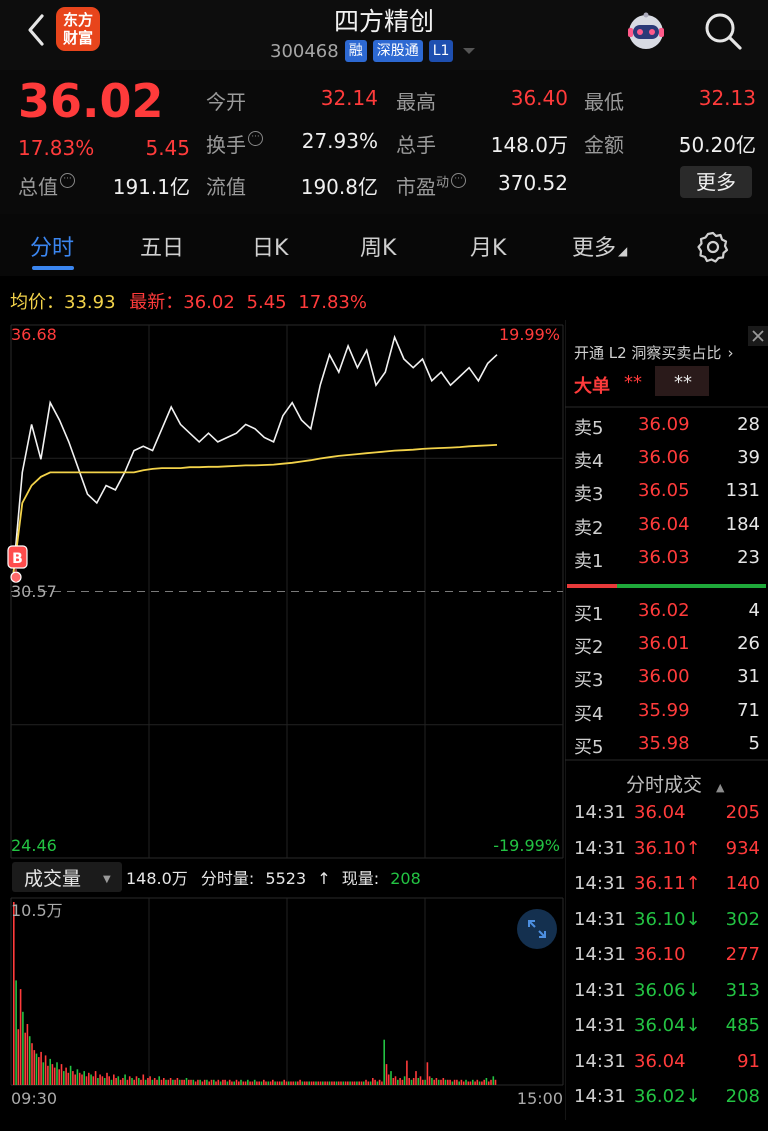 The height and width of the screenshot is (1131, 768). What do you see at coordinates (664, 710) in the screenshot?
I see `bid-price: 35.99` at bounding box center [664, 710].